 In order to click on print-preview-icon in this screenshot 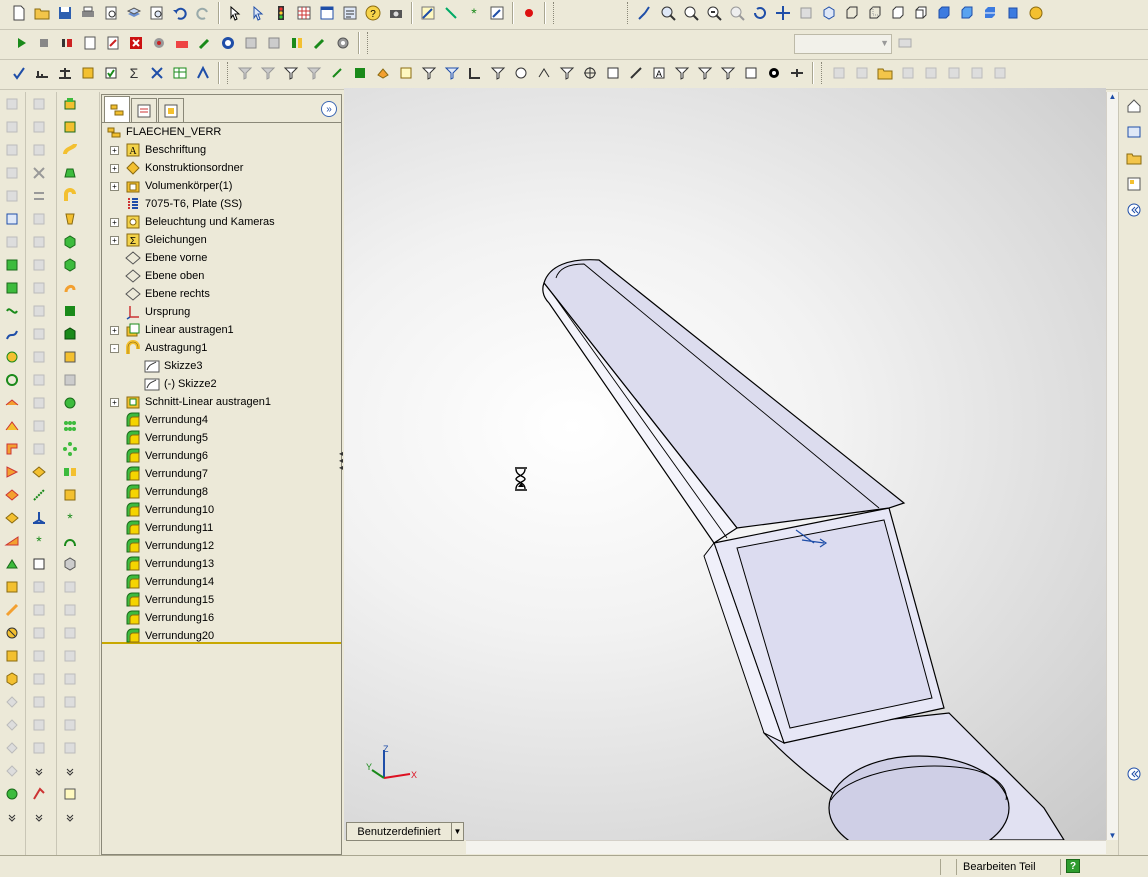, I will do `click(111, 13)`.